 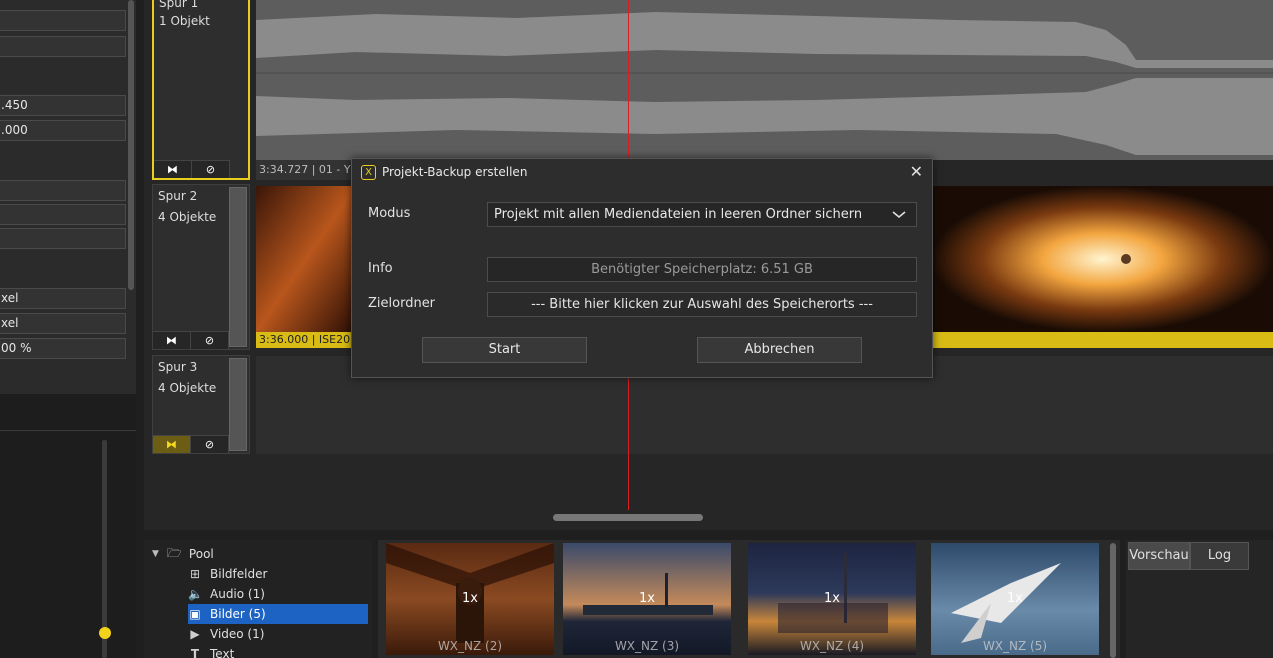 What do you see at coordinates (899, 218) in the screenshot?
I see `chevron-down-icon` at bounding box center [899, 218].